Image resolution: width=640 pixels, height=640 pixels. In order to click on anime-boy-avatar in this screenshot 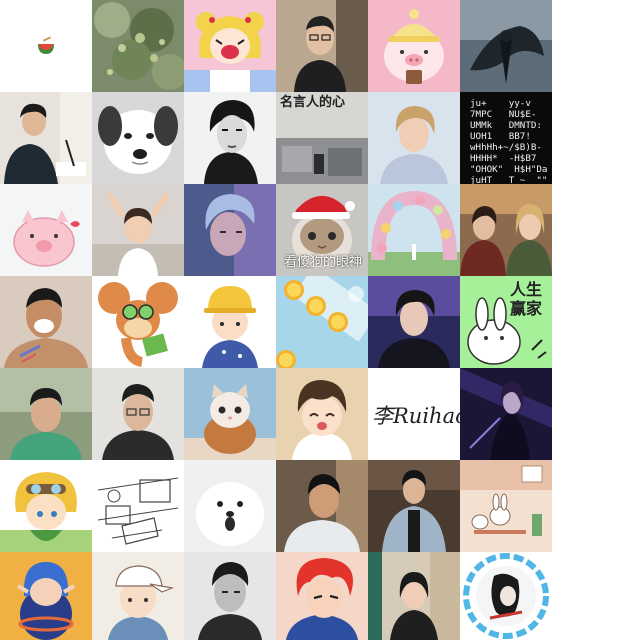, I will do `click(322, 414)`.